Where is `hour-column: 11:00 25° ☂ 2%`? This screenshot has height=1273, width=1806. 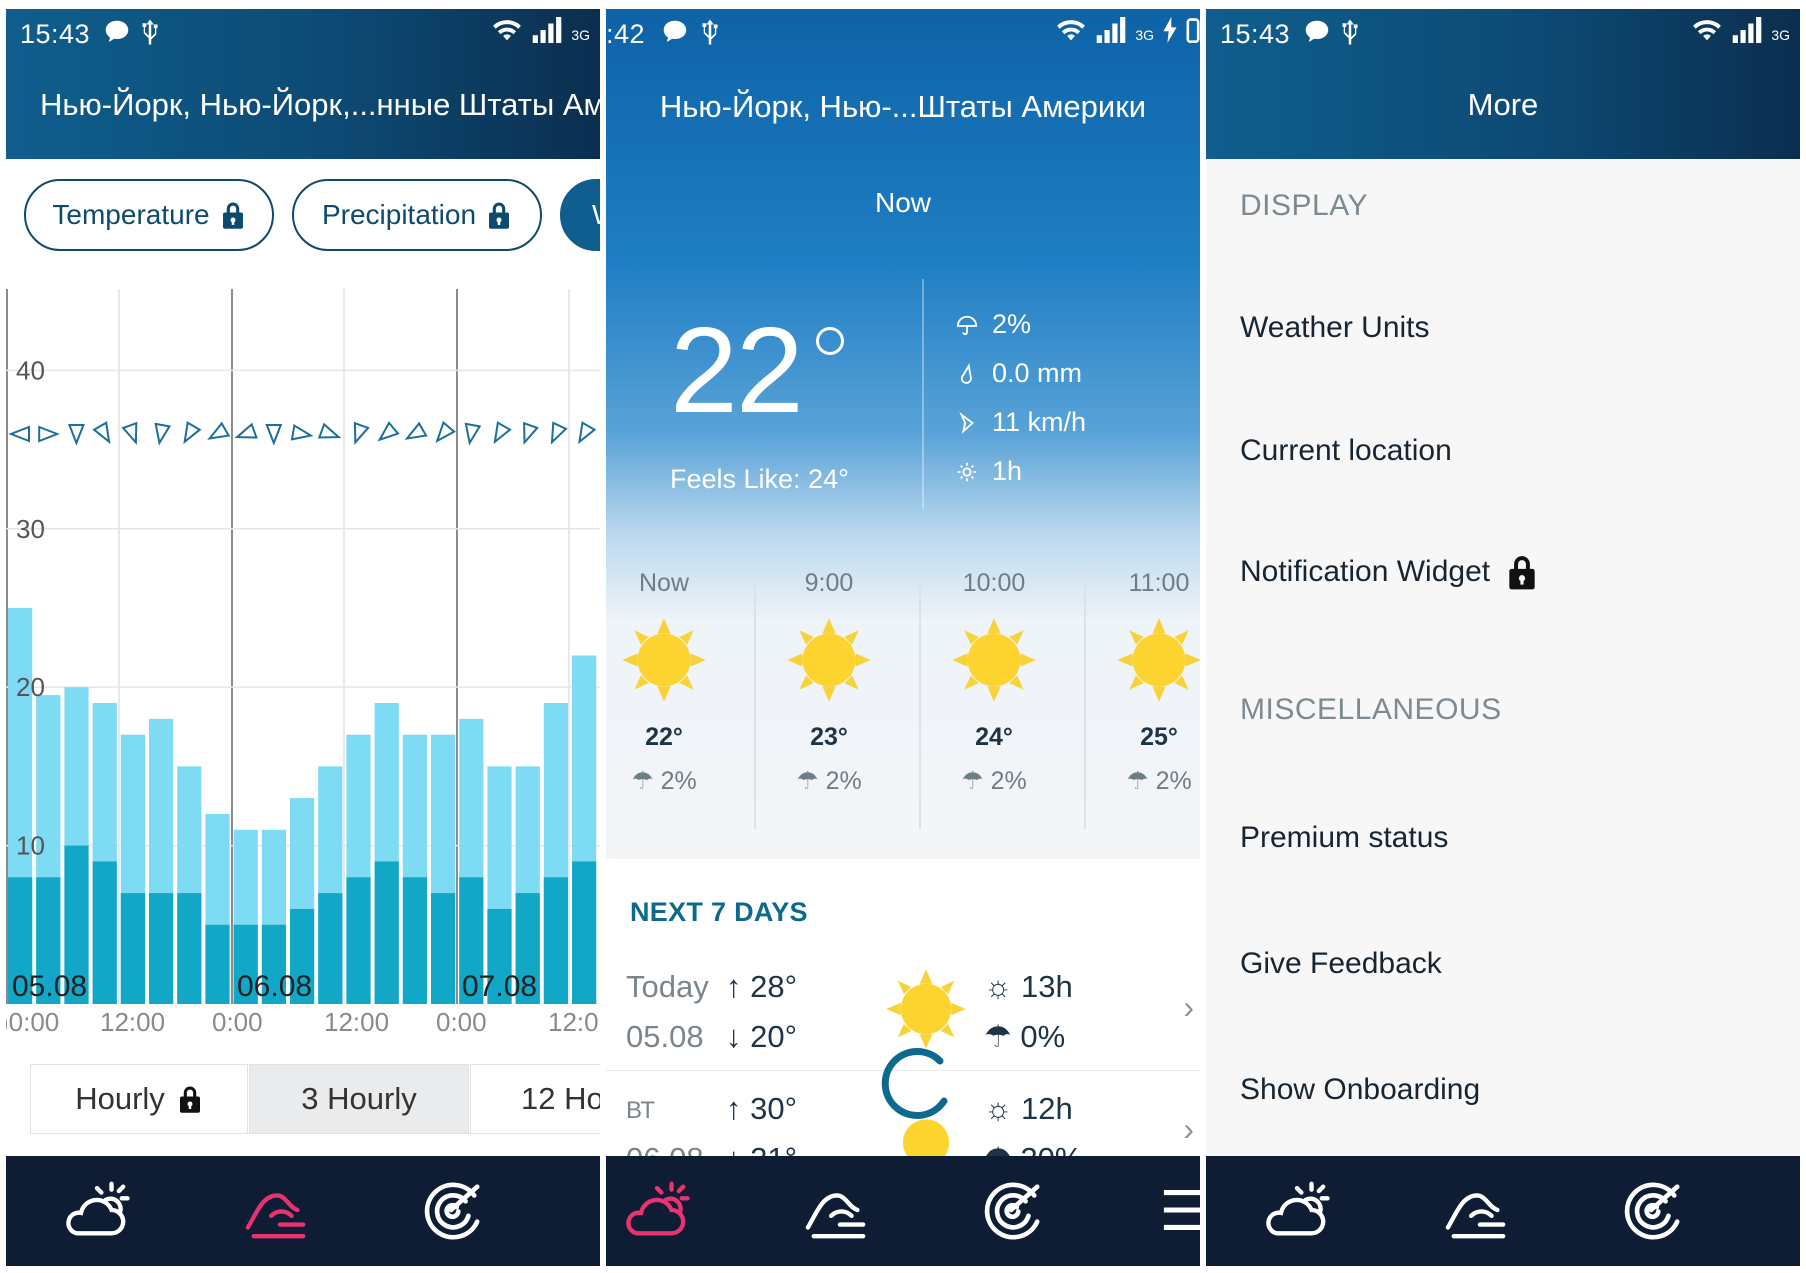
hour-column: 11:00 25° ☂ 2% is located at coordinates (1142, 682).